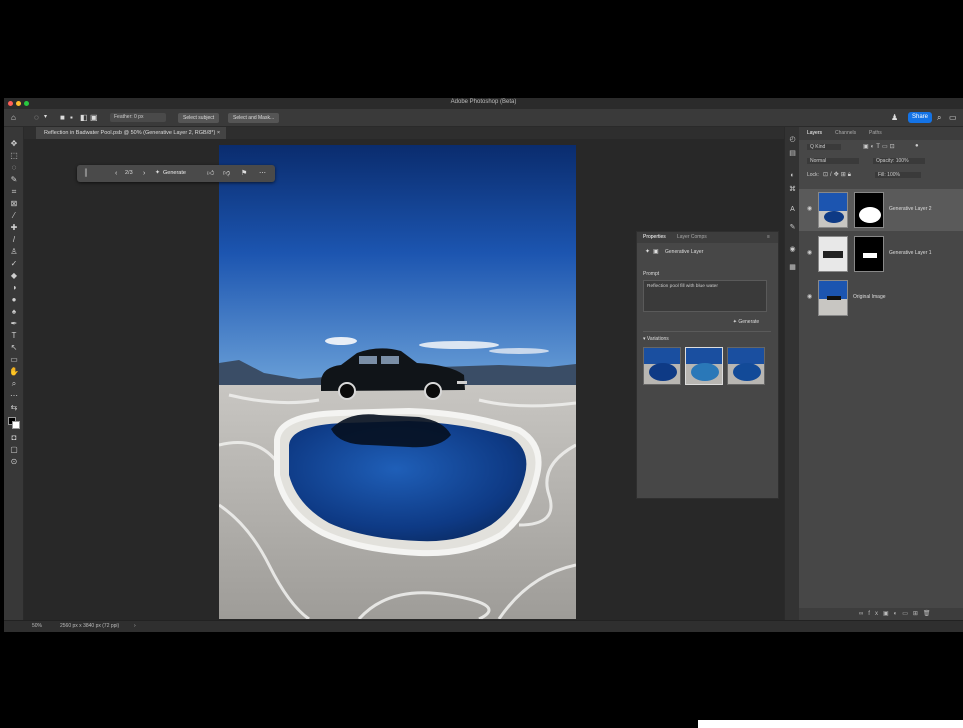  What do you see at coordinates (199, 118) in the screenshot?
I see `select-subject-button: Select subject` at bounding box center [199, 118].